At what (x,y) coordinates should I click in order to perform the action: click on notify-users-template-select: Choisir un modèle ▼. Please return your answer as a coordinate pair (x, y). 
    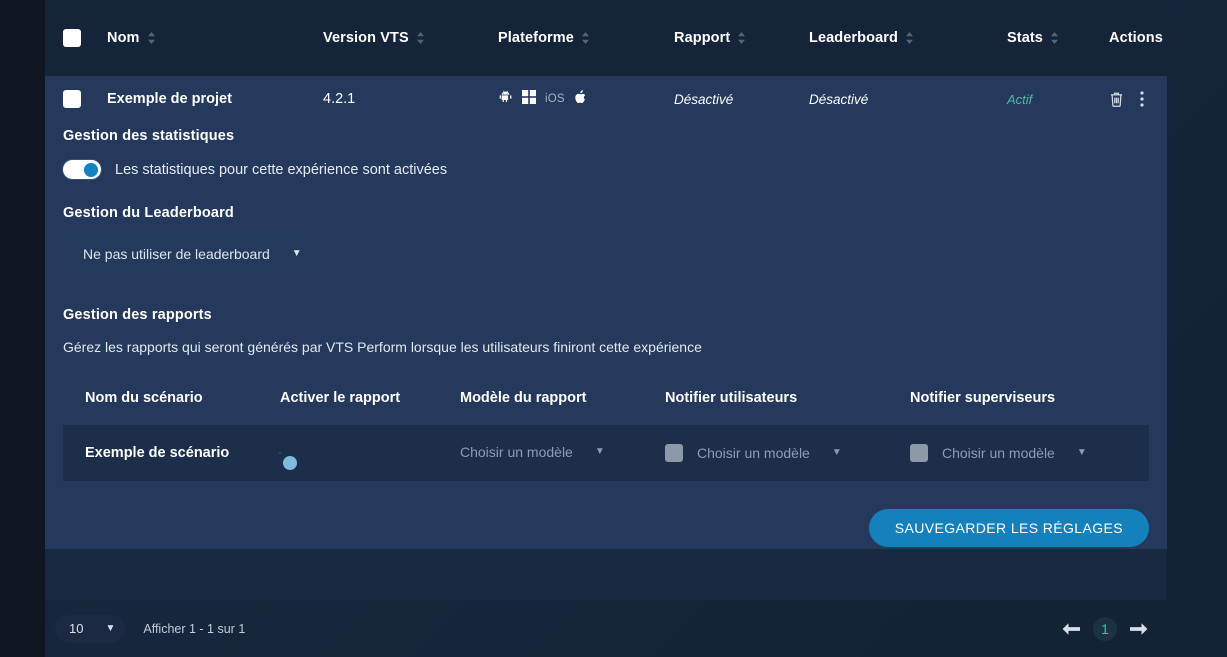
    Looking at the image, I should click on (769, 453).